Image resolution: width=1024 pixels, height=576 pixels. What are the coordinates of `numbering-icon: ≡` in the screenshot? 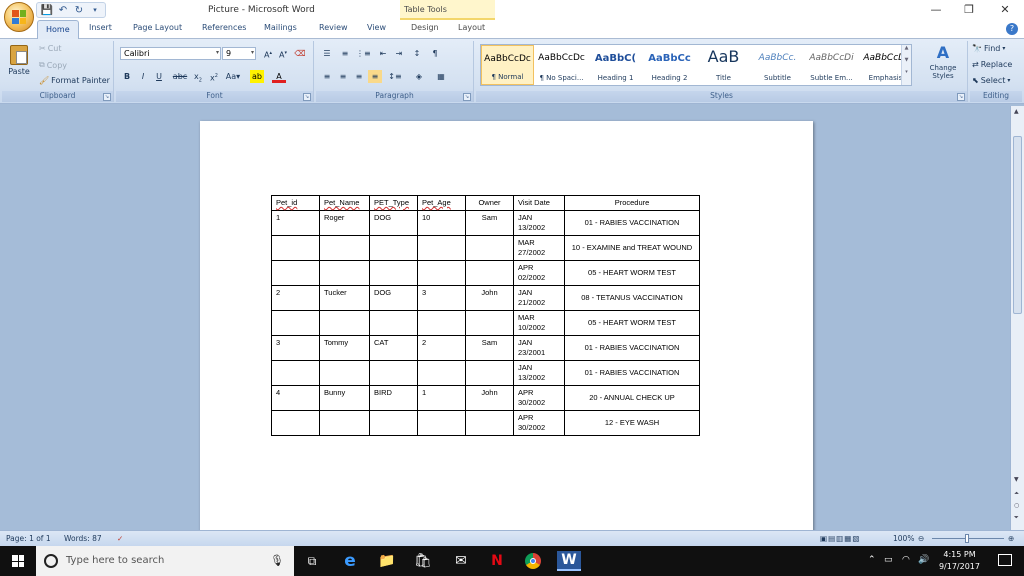 It's located at (345, 53).